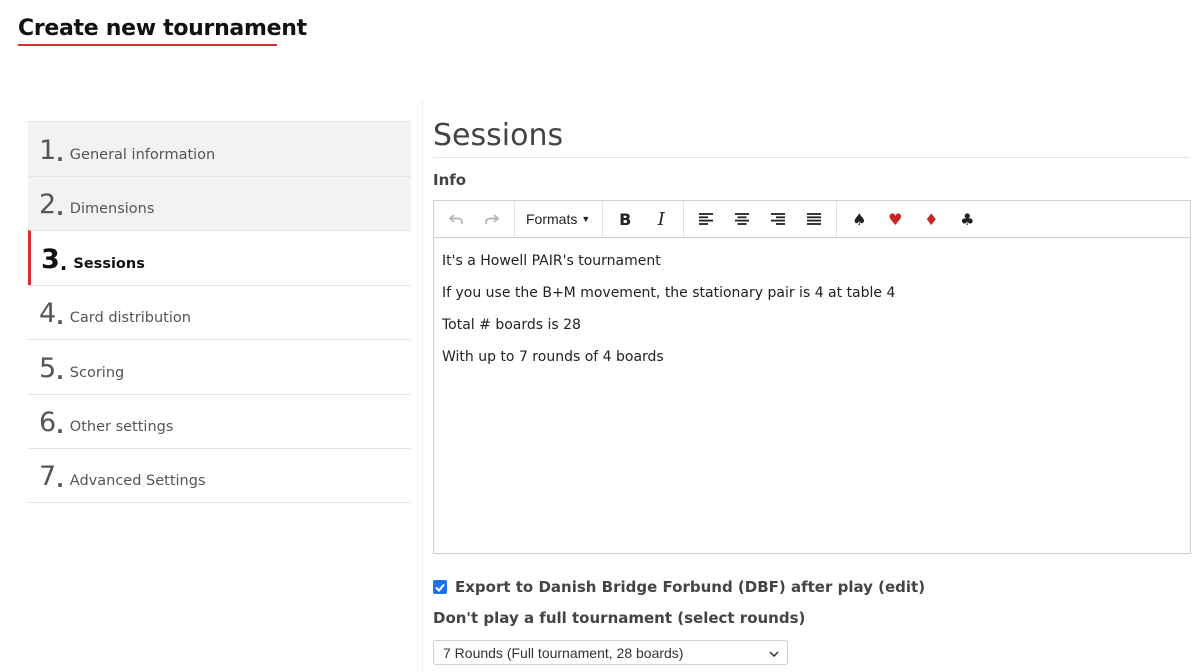  I want to click on step-number: 7, so click(48, 476).